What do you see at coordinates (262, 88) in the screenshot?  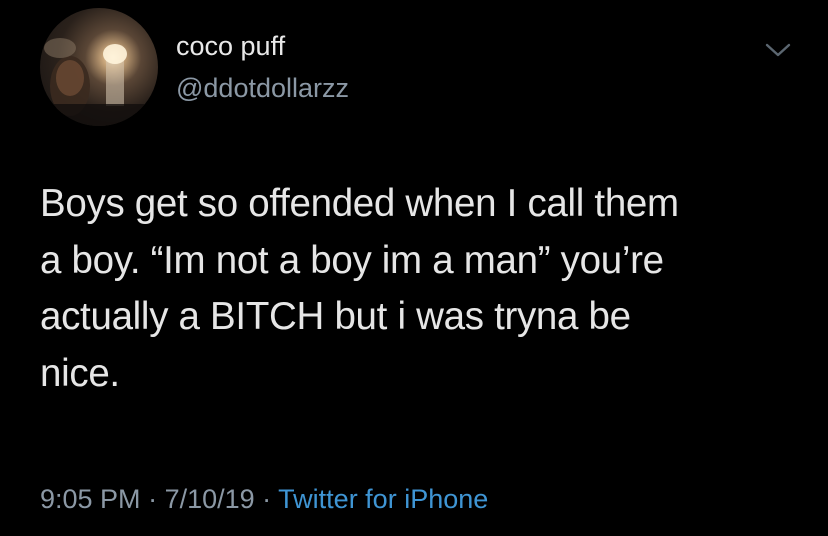 I see `user-handle: @ddotdollarzz` at bounding box center [262, 88].